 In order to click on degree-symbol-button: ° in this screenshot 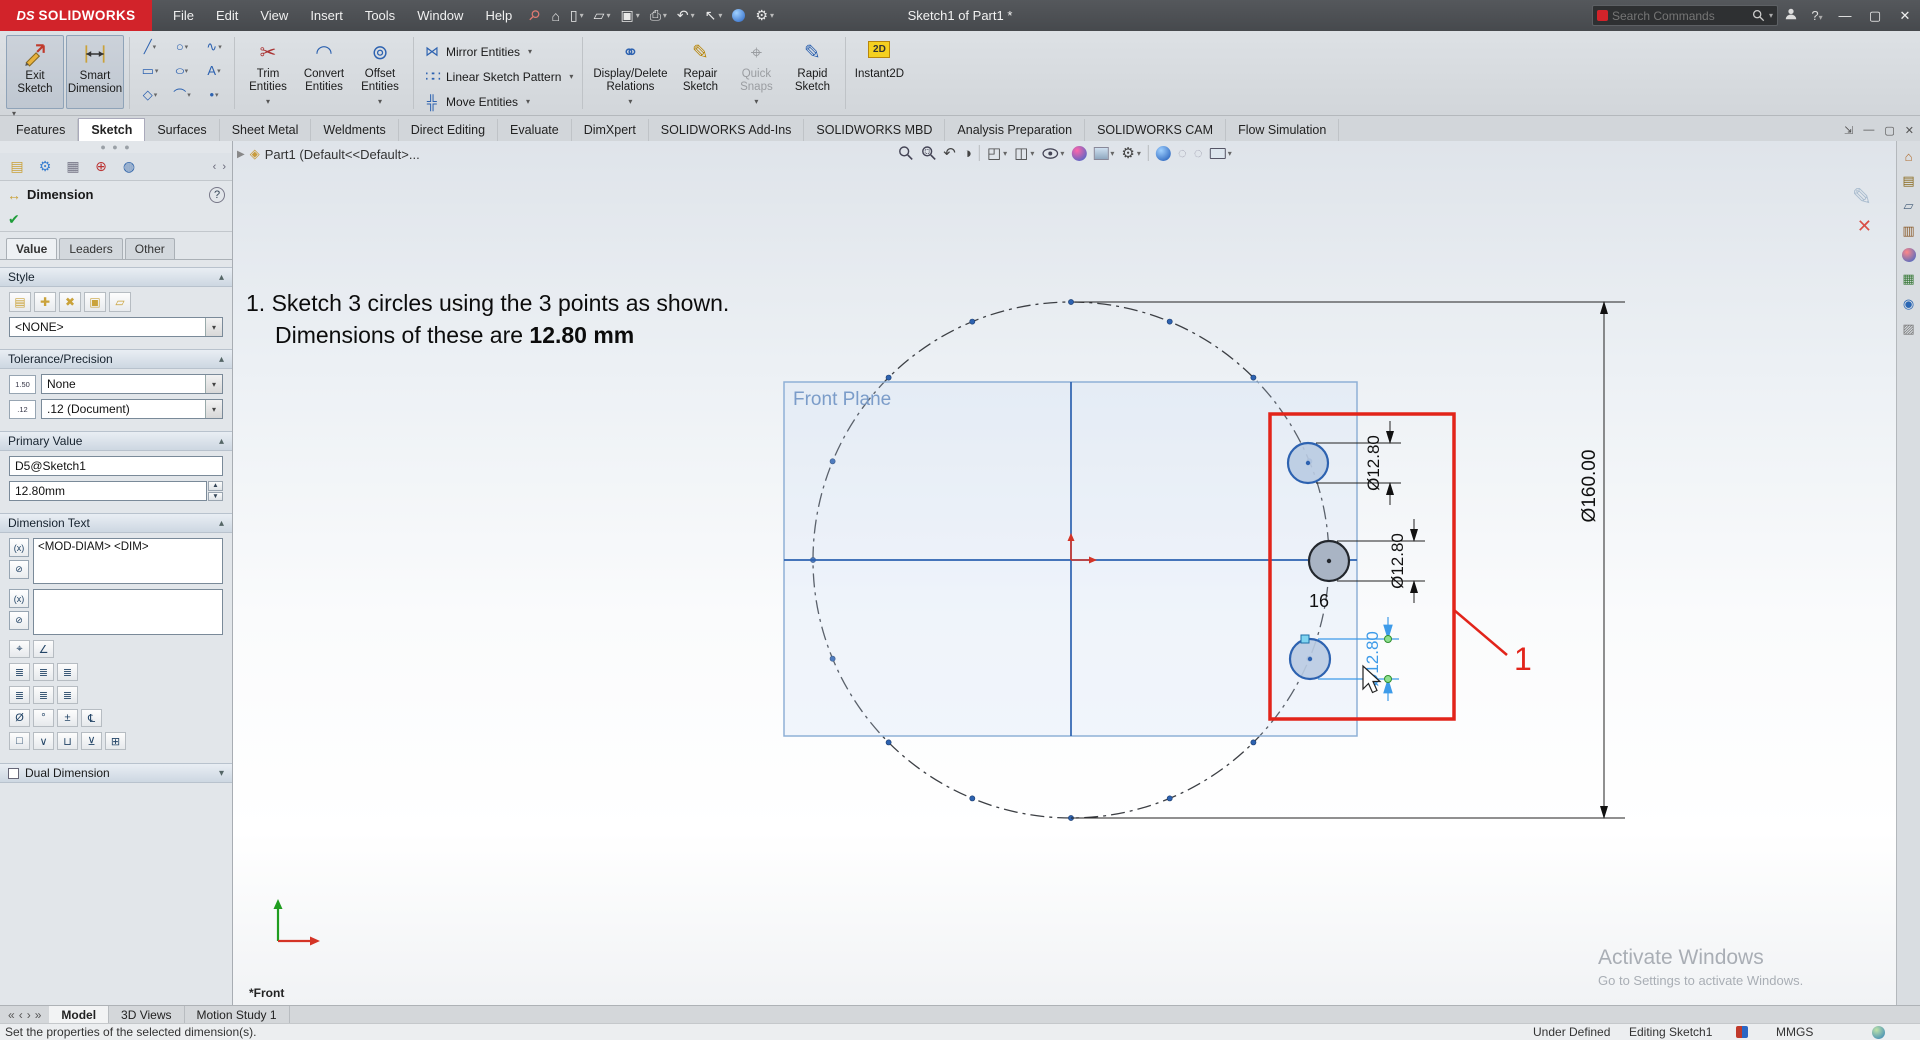, I will do `click(43, 718)`.